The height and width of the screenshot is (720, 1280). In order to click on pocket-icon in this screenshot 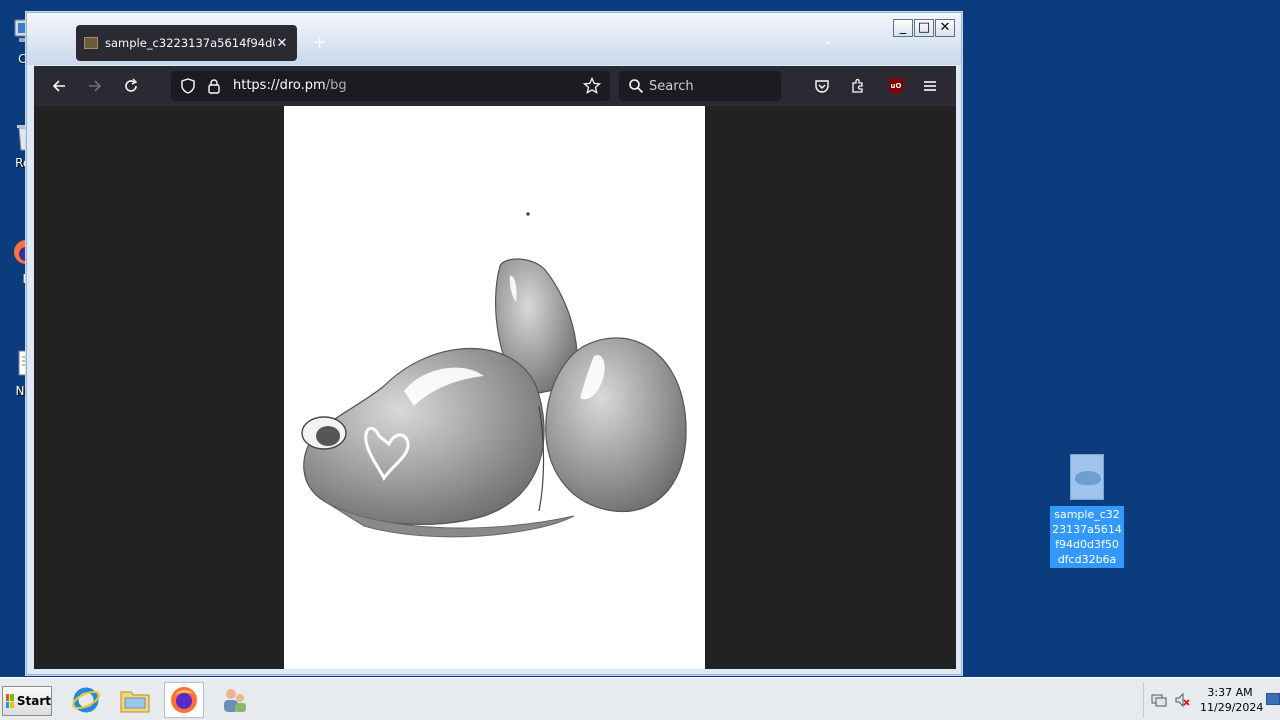, I will do `click(822, 86)`.